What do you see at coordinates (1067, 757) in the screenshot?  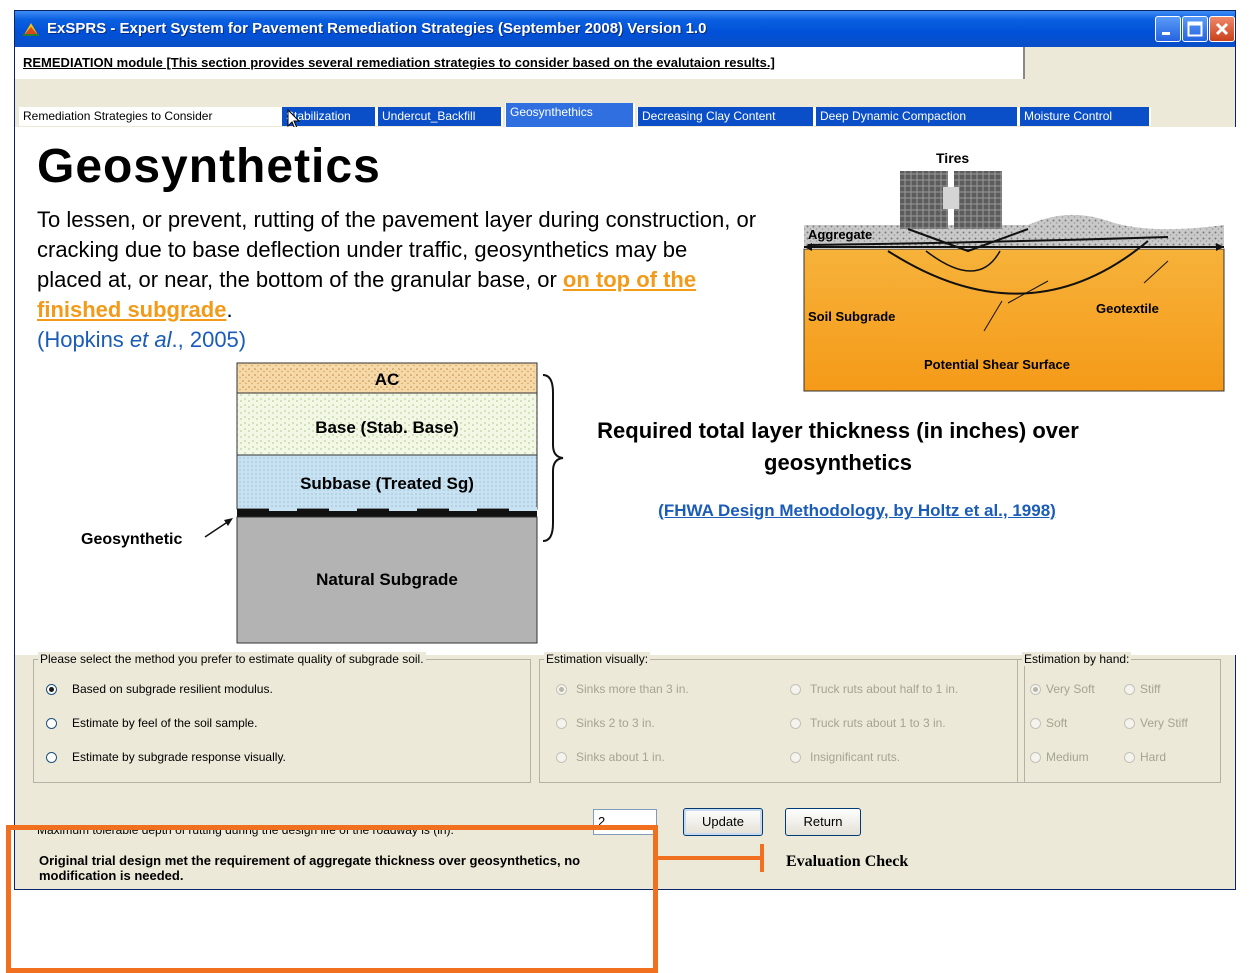 I see `hand-option-medium: Medium` at bounding box center [1067, 757].